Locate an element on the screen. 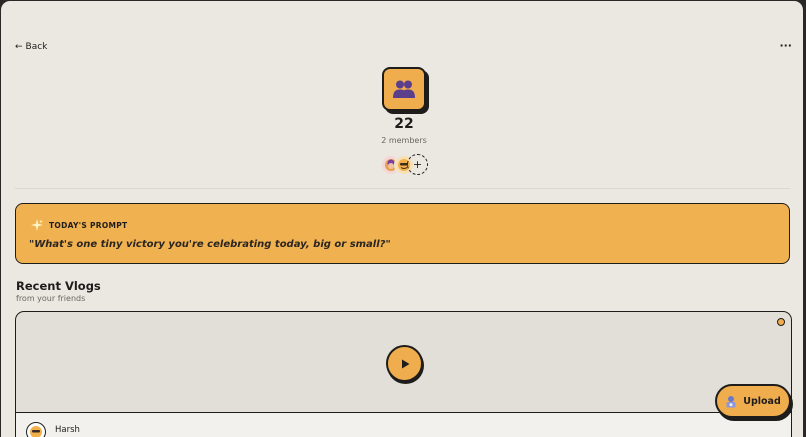 This screenshot has height=437, width=806. divider is located at coordinates (402, 188).